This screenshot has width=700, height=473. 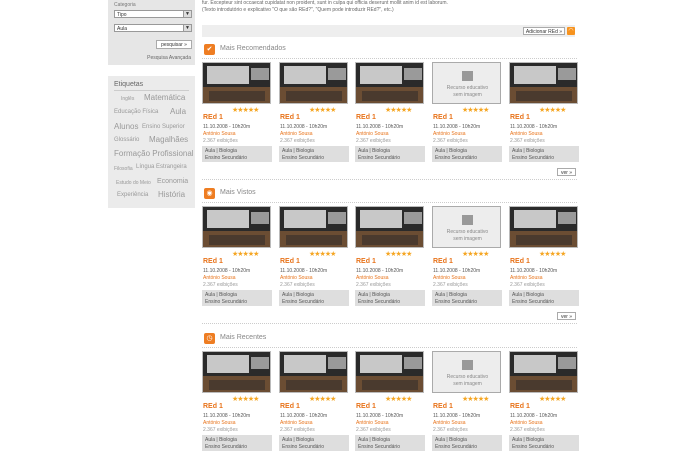 What do you see at coordinates (172, 181) in the screenshot?
I see `tag-link: Economia` at bounding box center [172, 181].